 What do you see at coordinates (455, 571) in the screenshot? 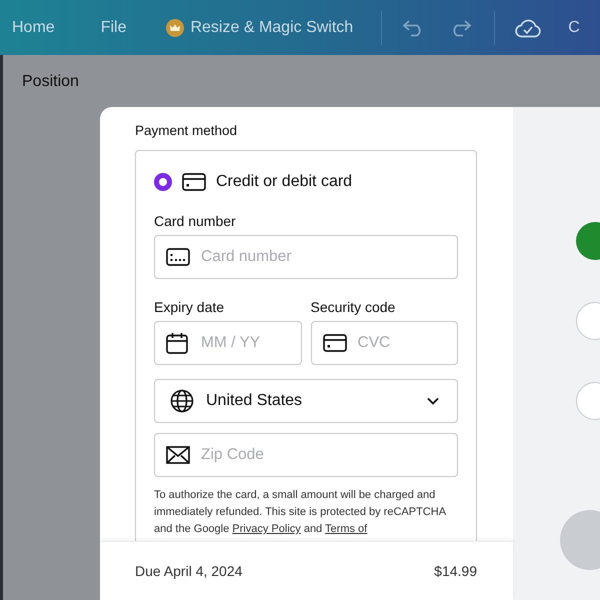
I see `amount-due: $14.99` at bounding box center [455, 571].